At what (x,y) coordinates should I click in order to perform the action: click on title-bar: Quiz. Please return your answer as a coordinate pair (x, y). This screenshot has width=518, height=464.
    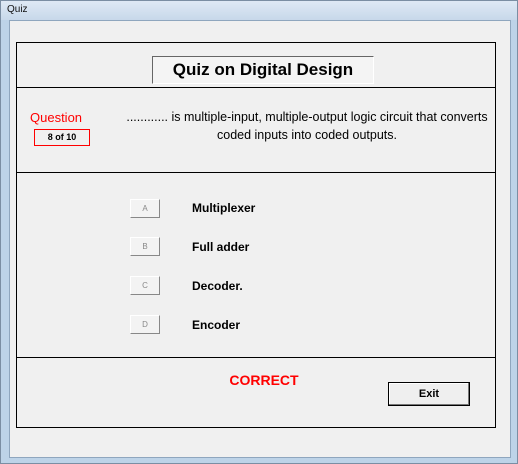
    Looking at the image, I should click on (259, 10).